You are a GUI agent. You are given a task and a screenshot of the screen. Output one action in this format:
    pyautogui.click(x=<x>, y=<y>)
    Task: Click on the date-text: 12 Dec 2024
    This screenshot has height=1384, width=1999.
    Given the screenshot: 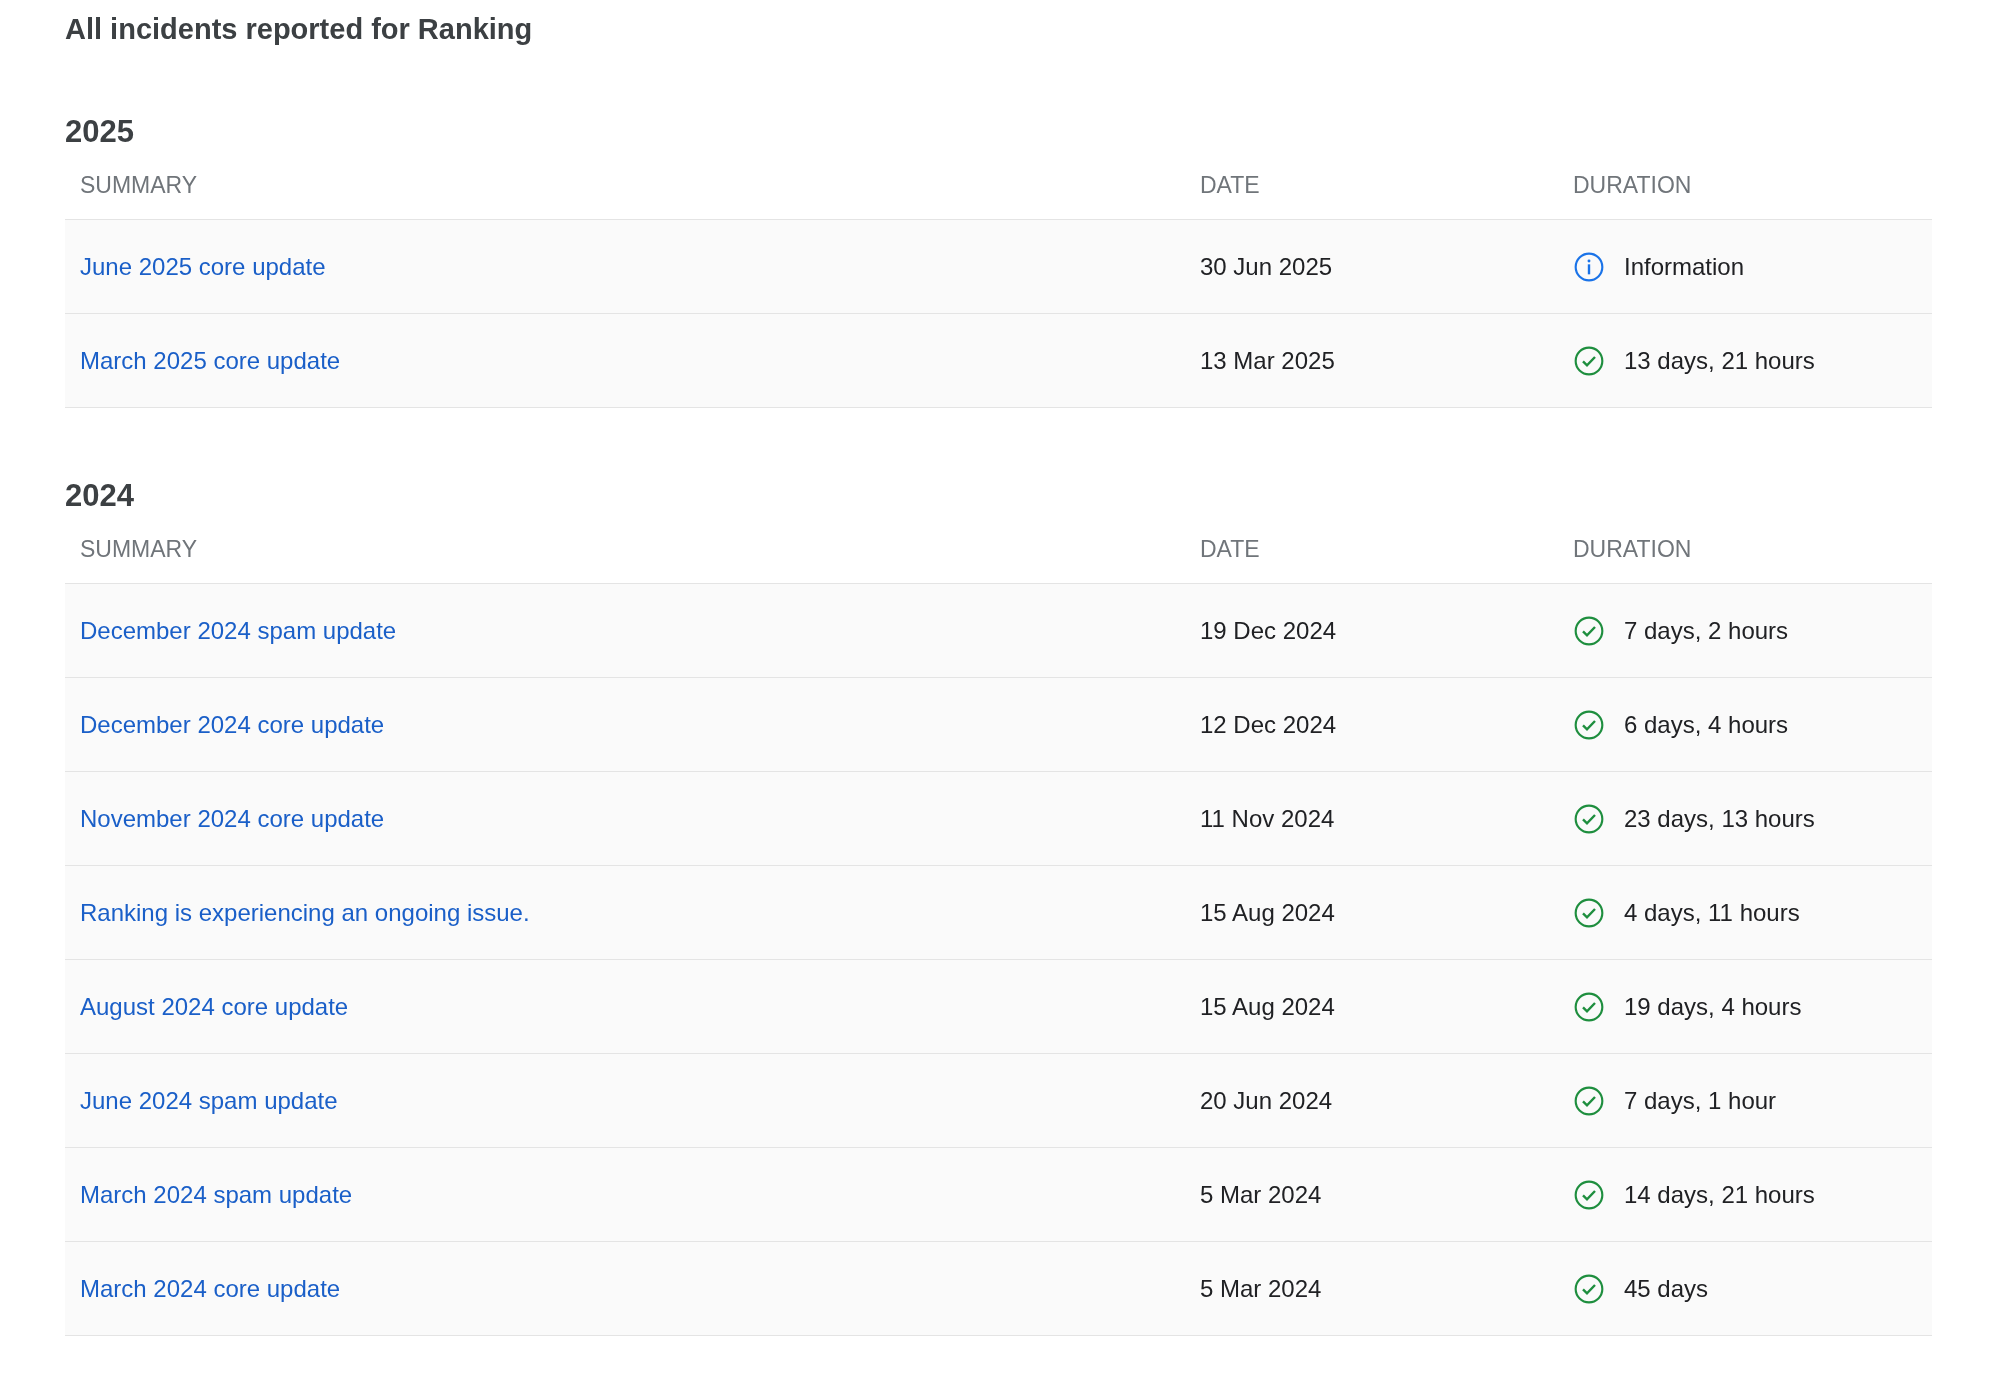 What is the action you would take?
    pyautogui.click(x=1268, y=724)
    